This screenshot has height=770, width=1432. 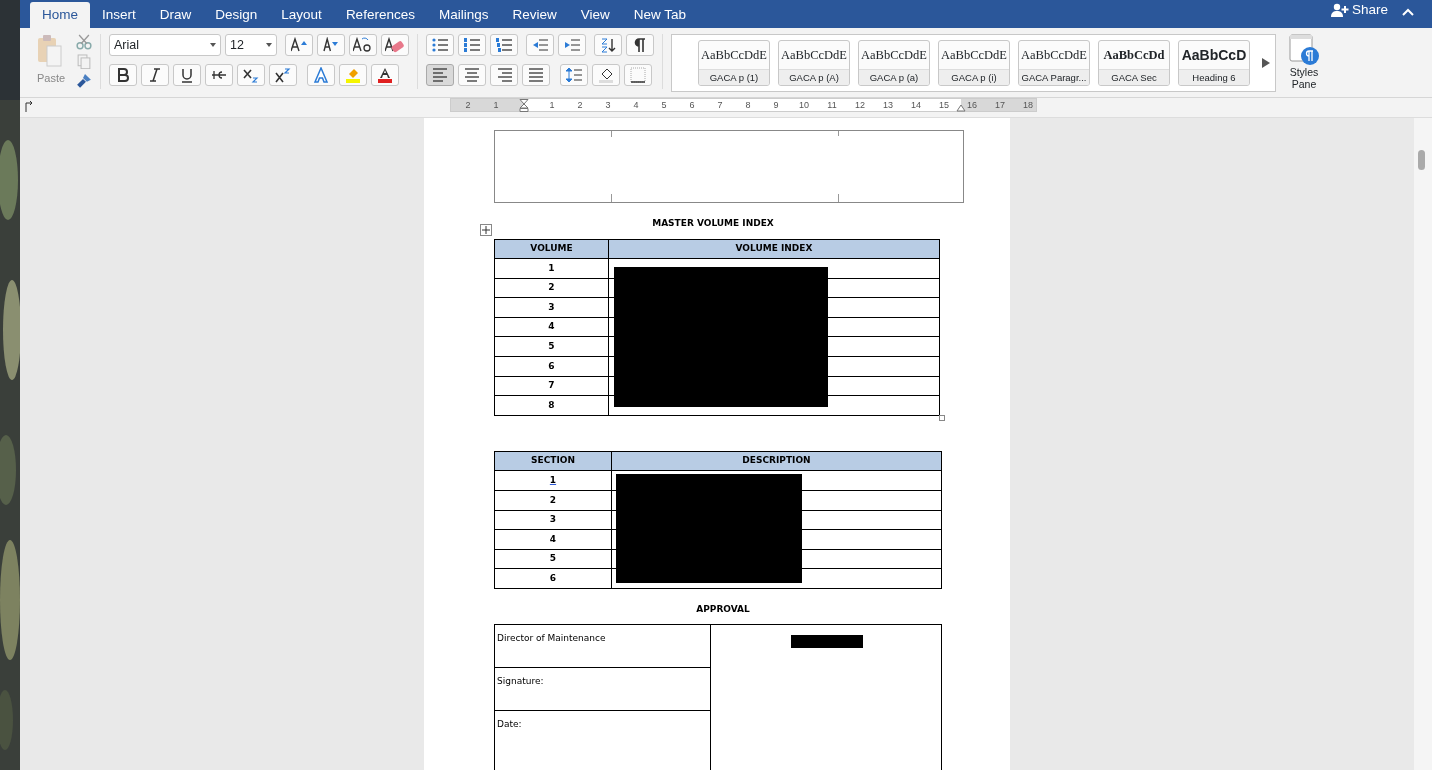 What do you see at coordinates (380, 15) in the screenshot?
I see `ribbon-tab: References` at bounding box center [380, 15].